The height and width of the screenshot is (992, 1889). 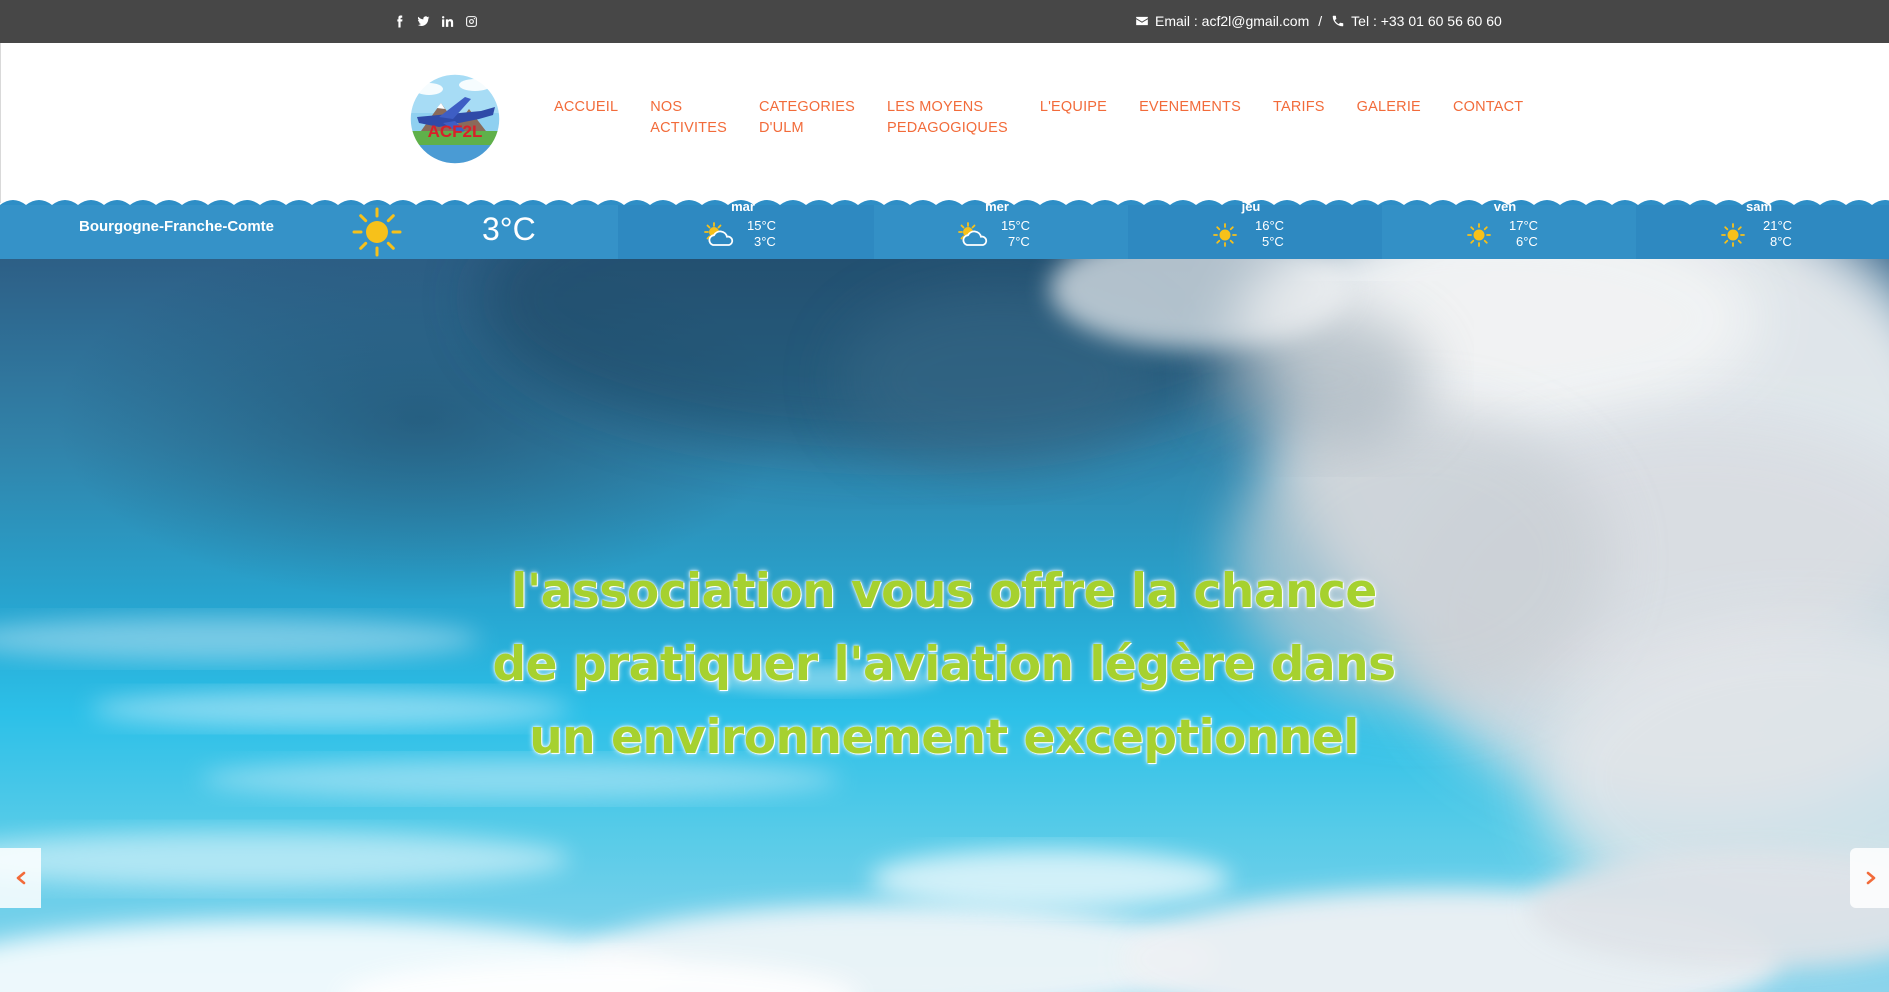 What do you see at coordinates (778, 229) in the screenshot?
I see `forecast-day: mar 15°C 3°C` at bounding box center [778, 229].